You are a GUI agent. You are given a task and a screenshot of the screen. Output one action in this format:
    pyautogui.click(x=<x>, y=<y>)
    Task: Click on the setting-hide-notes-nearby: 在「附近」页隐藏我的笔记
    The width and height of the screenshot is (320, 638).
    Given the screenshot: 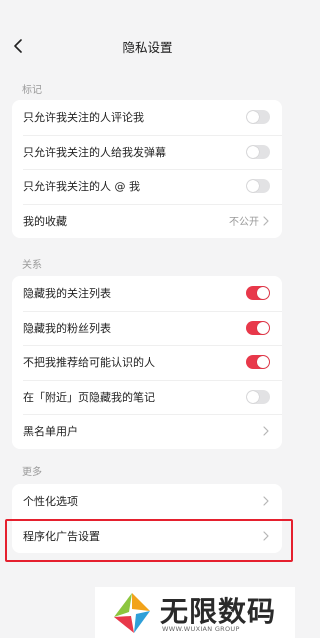 What is the action you would take?
    pyautogui.click(x=147, y=397)
    